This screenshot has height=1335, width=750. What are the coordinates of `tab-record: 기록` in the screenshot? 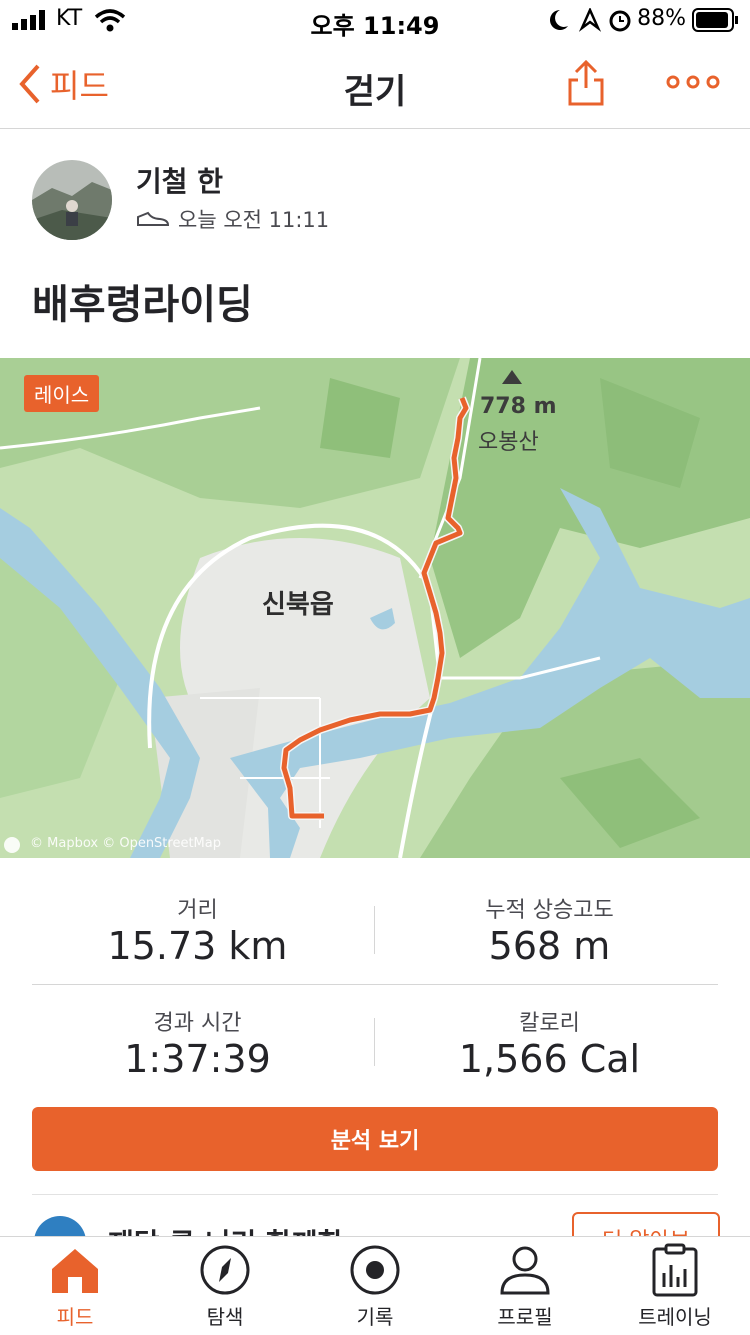 It's located at (375, 1286).